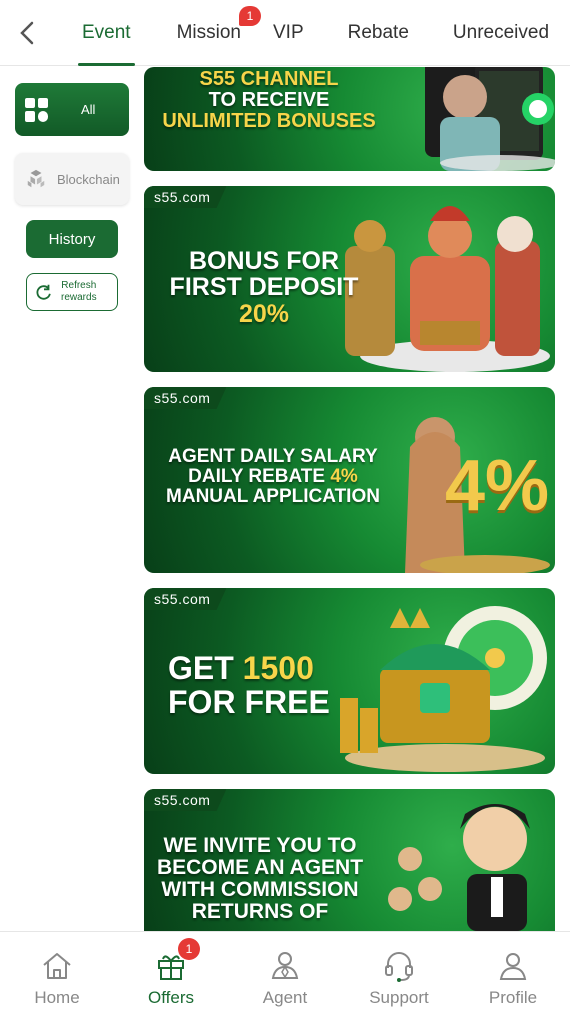  I want to click on tab-label: Event, so click(106, 32).